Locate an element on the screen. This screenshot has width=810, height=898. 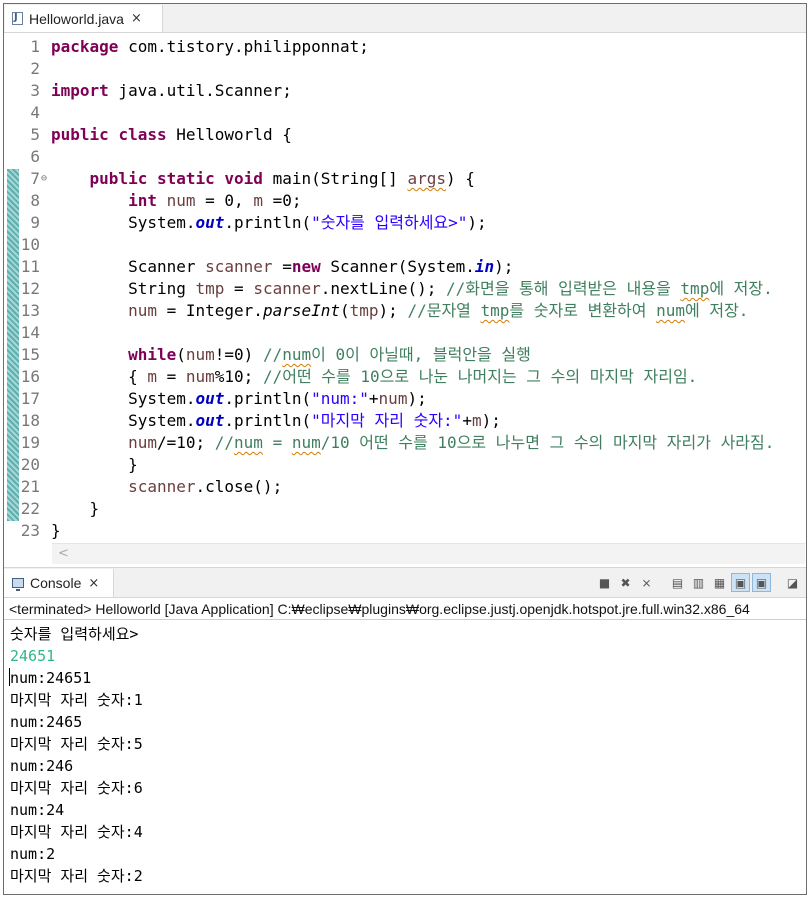
line-number: 23 is located at coordinates (30, 530).